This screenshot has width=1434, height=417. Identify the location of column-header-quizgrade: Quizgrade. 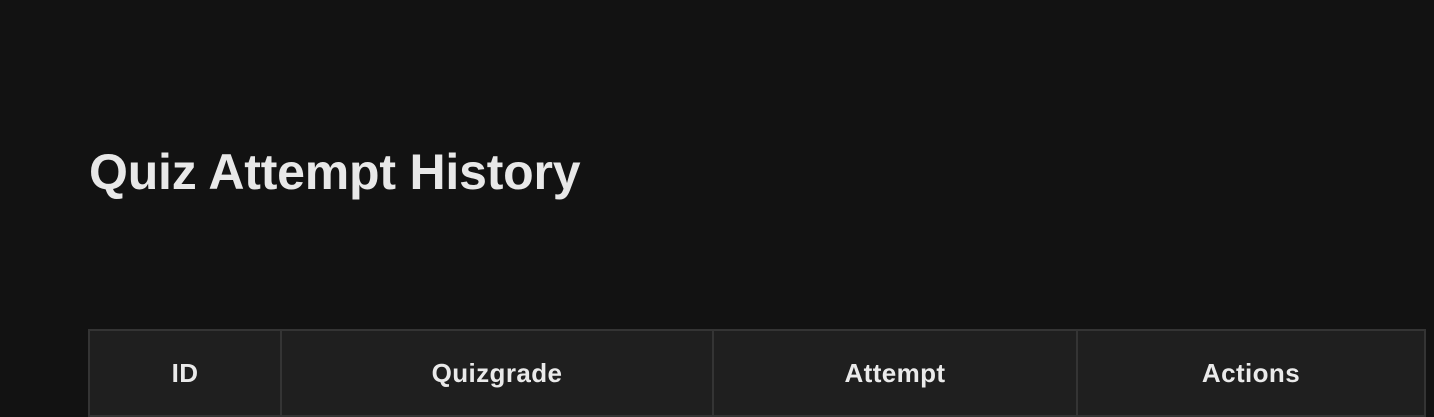
(497, 373).